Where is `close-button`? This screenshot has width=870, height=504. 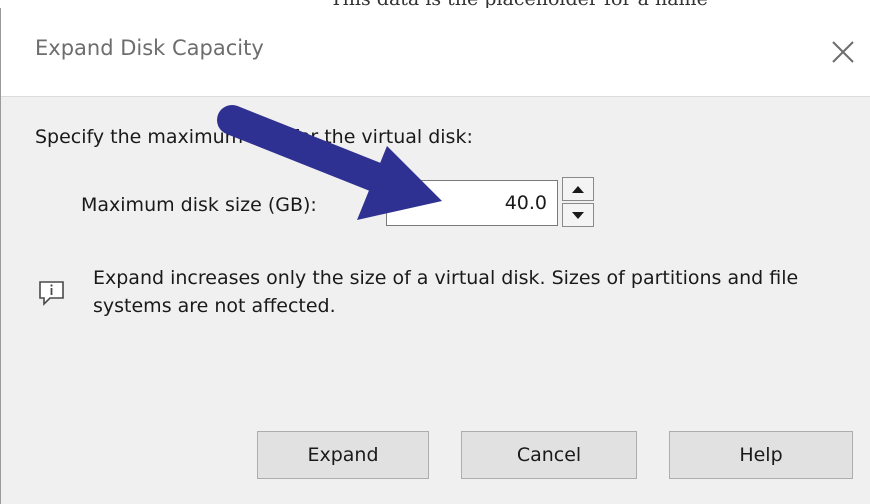 close-button is located at coordinates (841, 52).